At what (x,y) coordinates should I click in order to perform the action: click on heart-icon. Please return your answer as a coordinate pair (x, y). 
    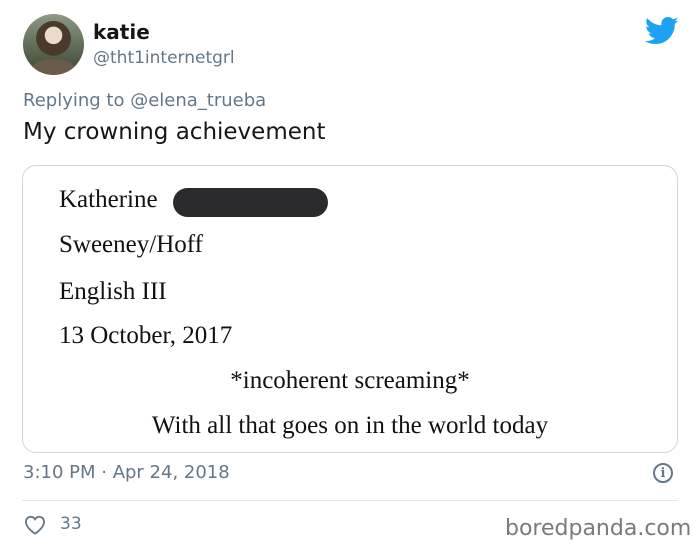
    Looking at the image, I should click on (35, 525).